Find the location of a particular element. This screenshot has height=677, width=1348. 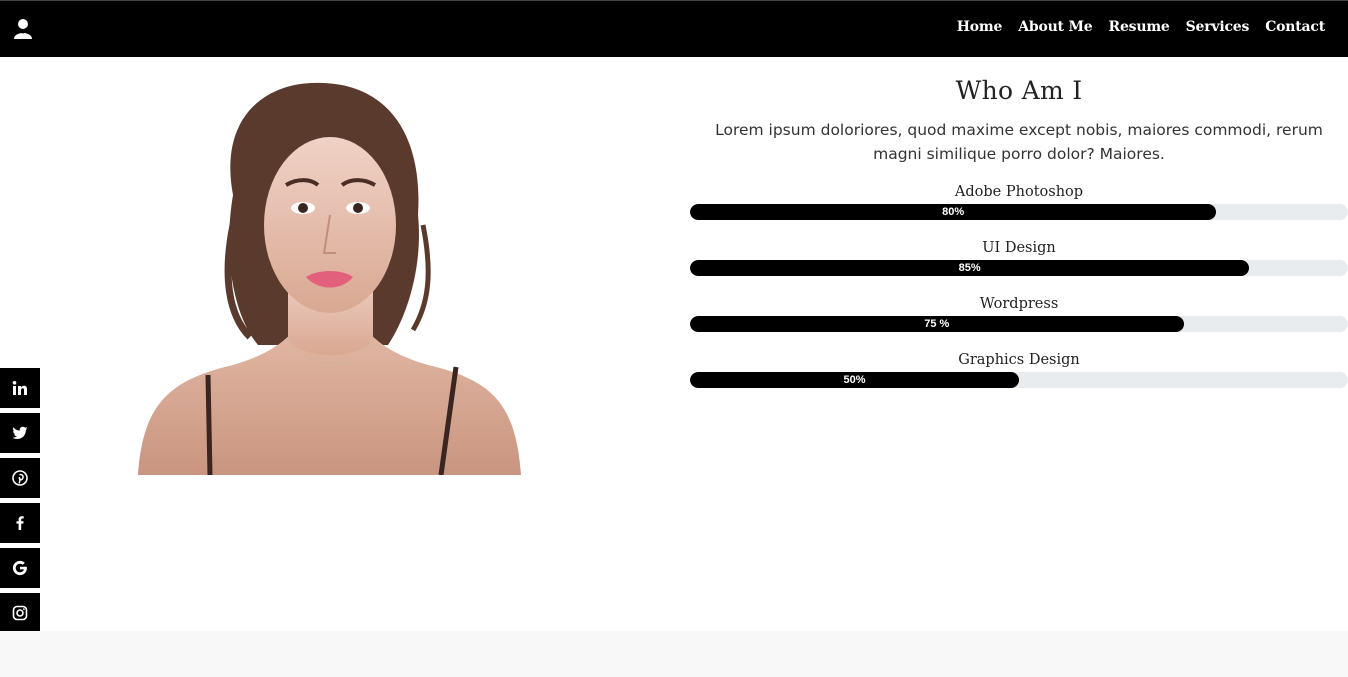

nav-resume-link: Resume is located at coordinates (1139, 27).